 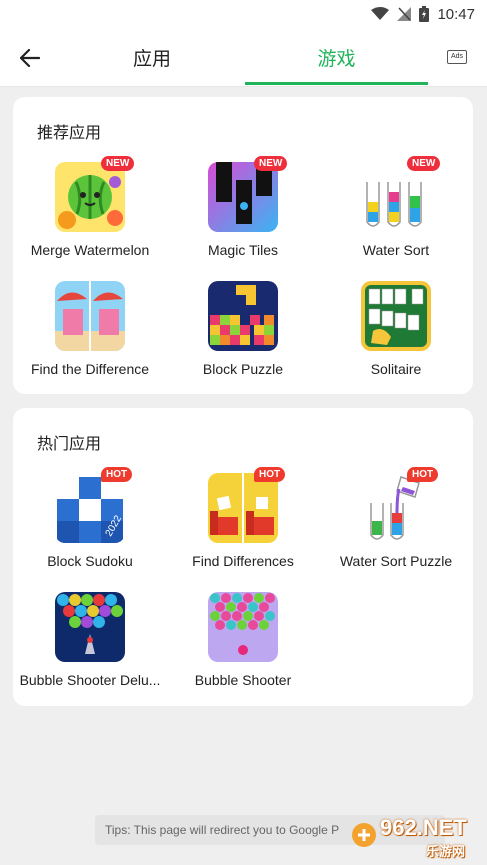 What do you see at coordinates (243, 508) in the screenshot?
I see `red-sofa-icon` at bounding box center [243, 508].